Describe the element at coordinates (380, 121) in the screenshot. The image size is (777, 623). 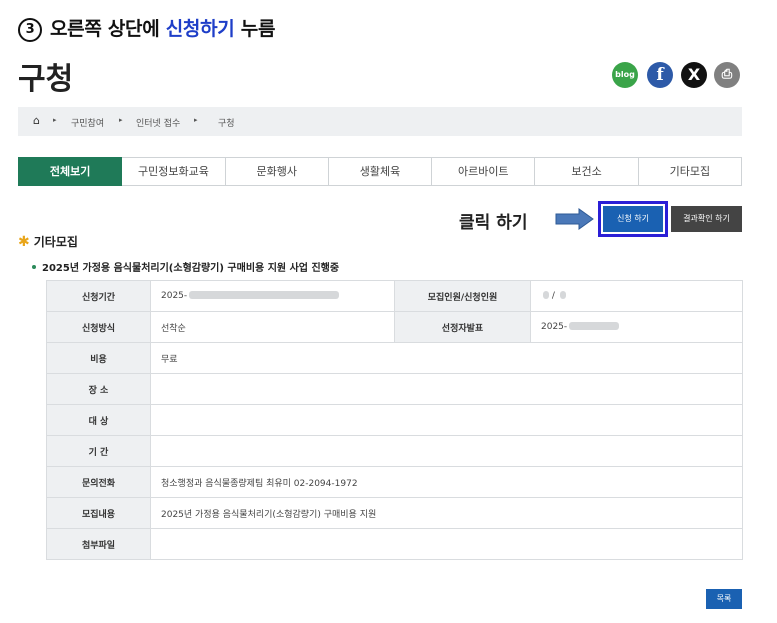
I see `breadcrumb: ⌂ ▸ 구민참여 ▸ 인터넷 접수 ▸ 구청` at that location.